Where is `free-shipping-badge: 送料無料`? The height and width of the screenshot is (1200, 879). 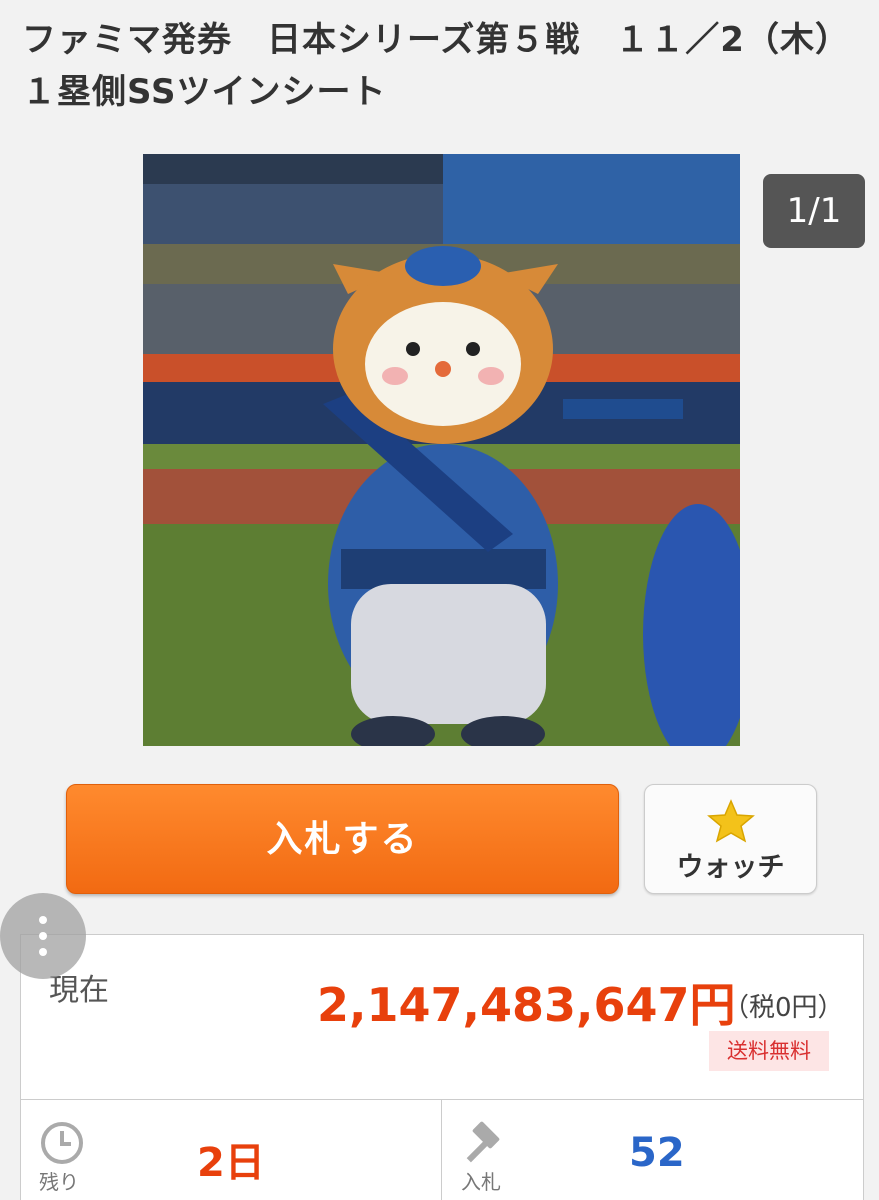
free-shipping-badge: 送料無料 is located at coordinates (769, 1051).